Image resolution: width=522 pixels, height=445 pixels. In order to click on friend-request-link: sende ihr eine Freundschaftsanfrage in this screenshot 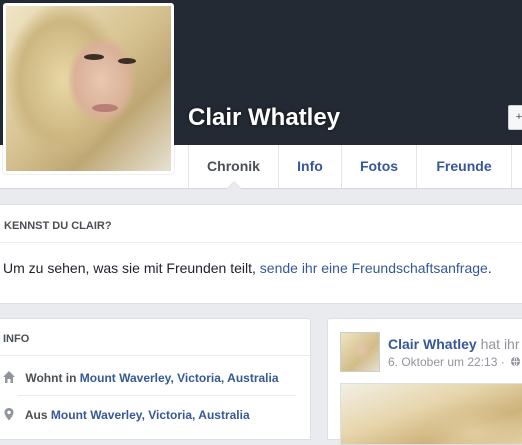, I will do `click(374, 268)`.